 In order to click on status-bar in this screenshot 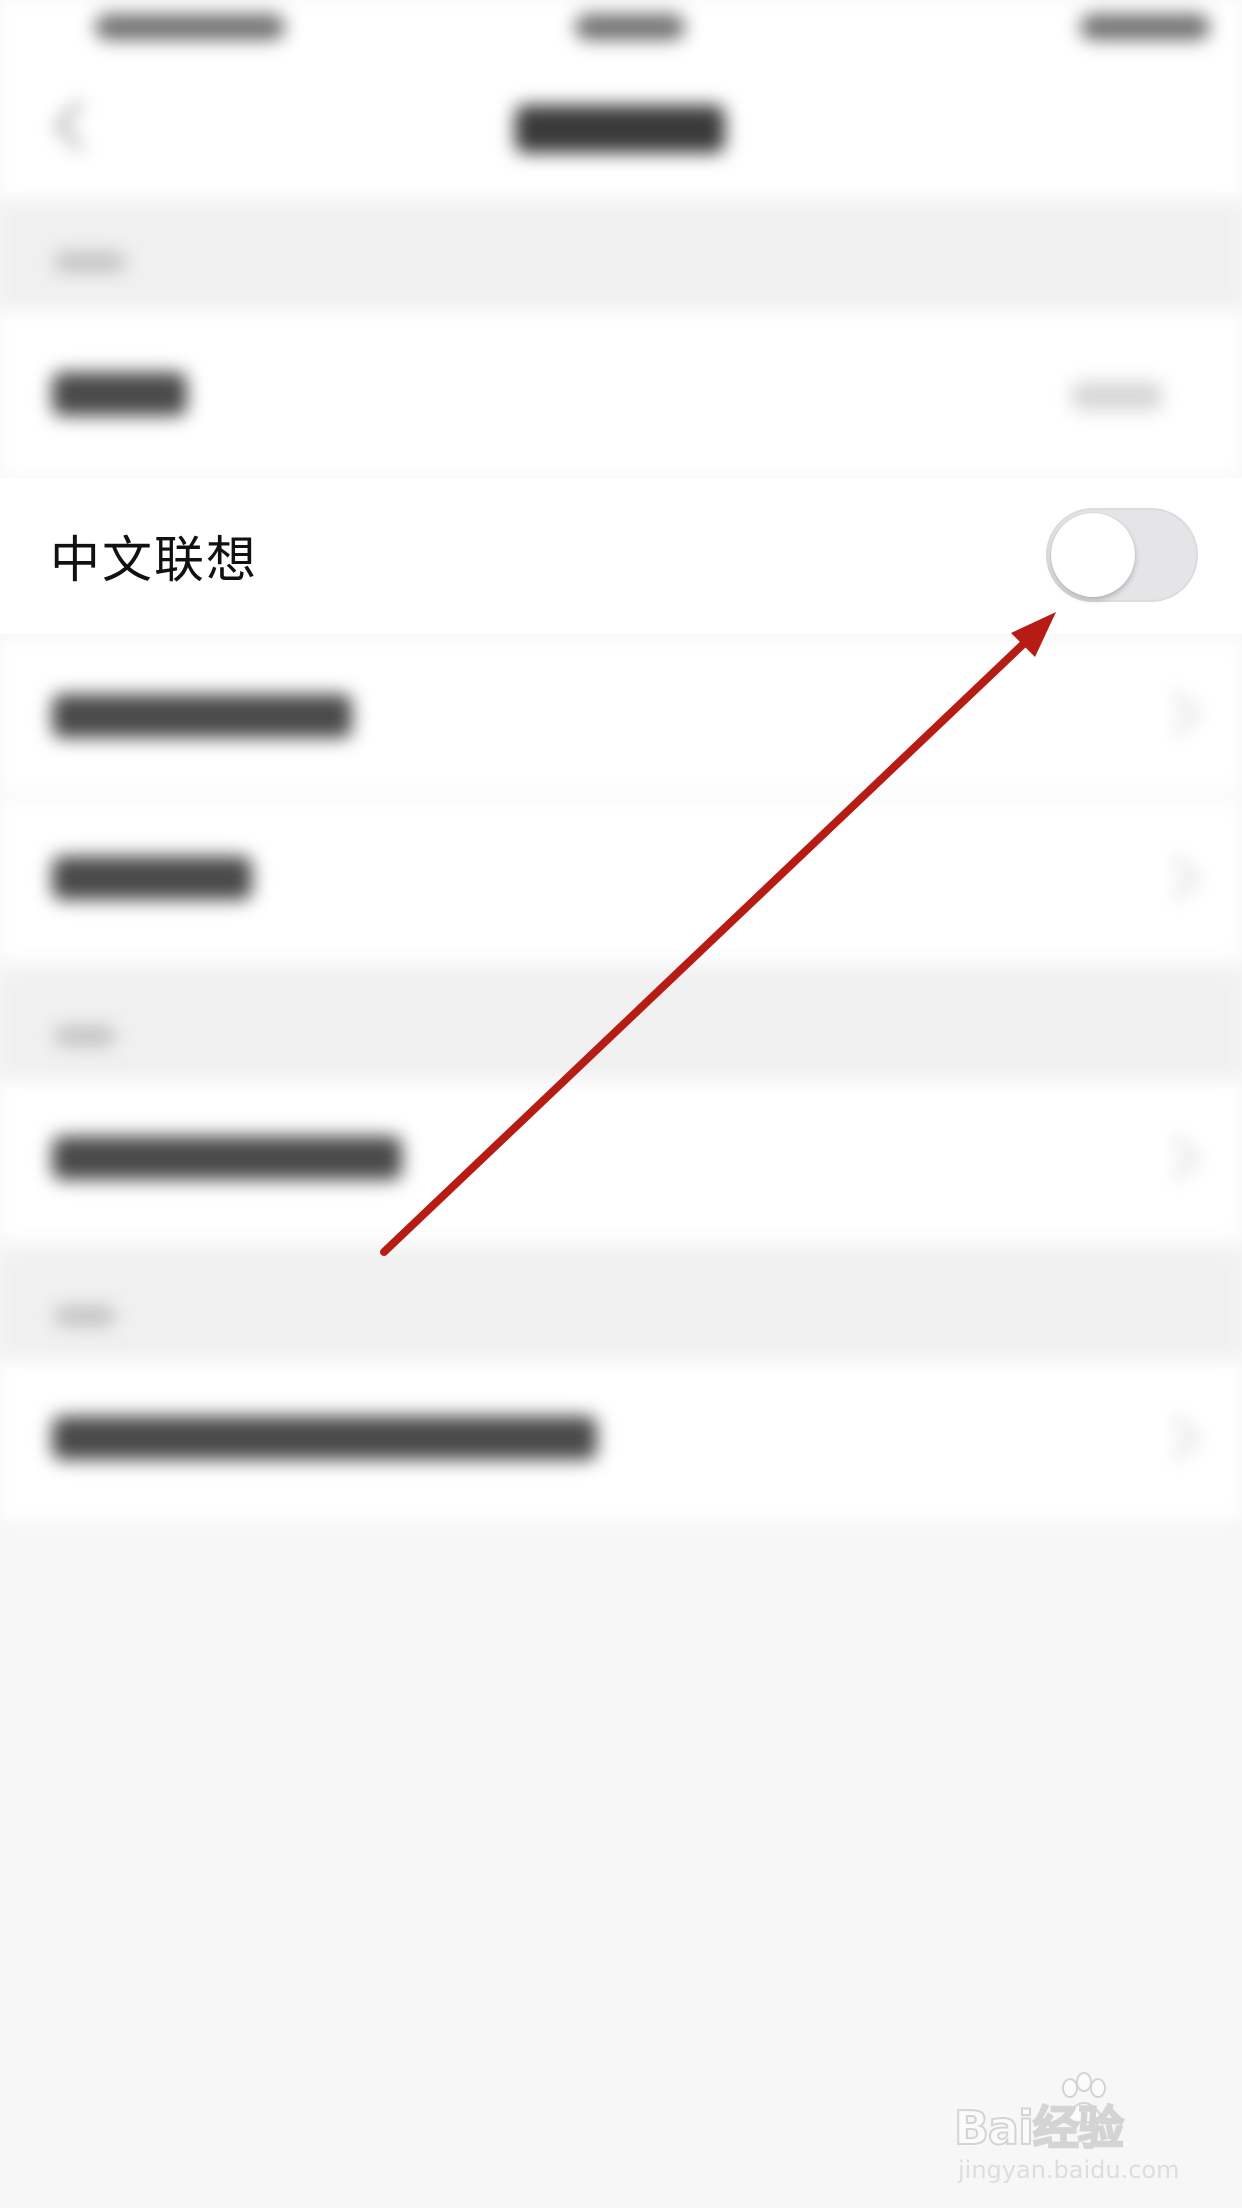, I will do `click(621, 30)`.